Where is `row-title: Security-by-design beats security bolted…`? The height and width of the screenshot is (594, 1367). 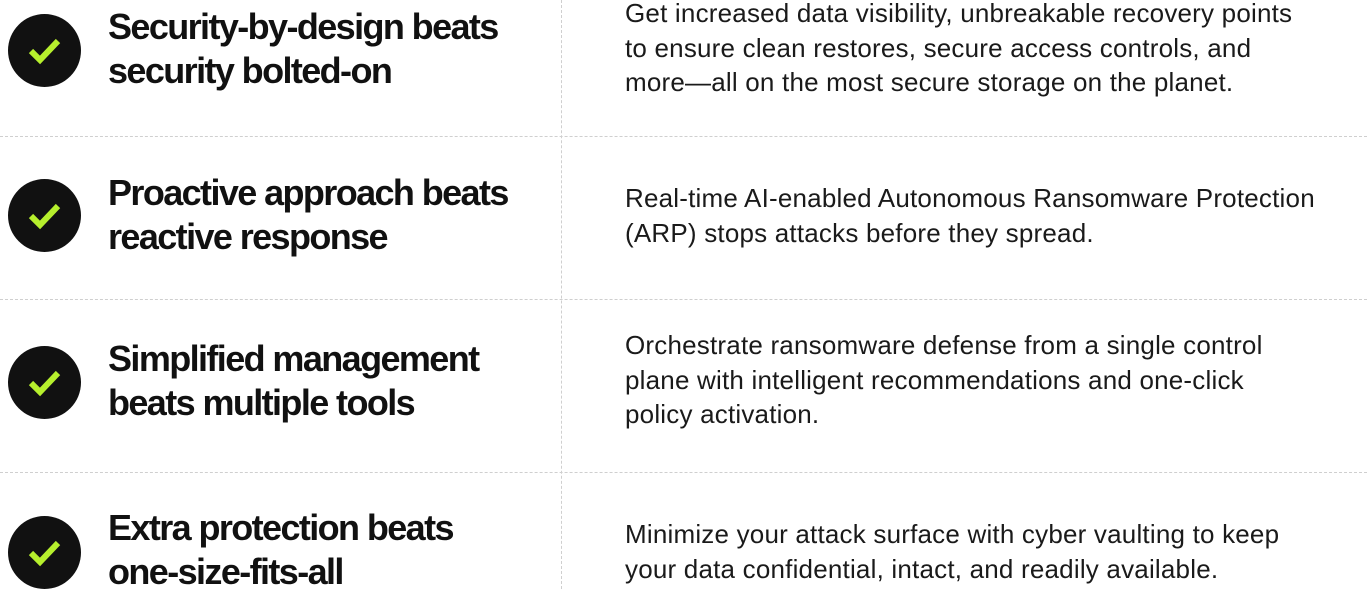 row-title: Security-by-design beats security bolted… is located at coordinates (303, 48).